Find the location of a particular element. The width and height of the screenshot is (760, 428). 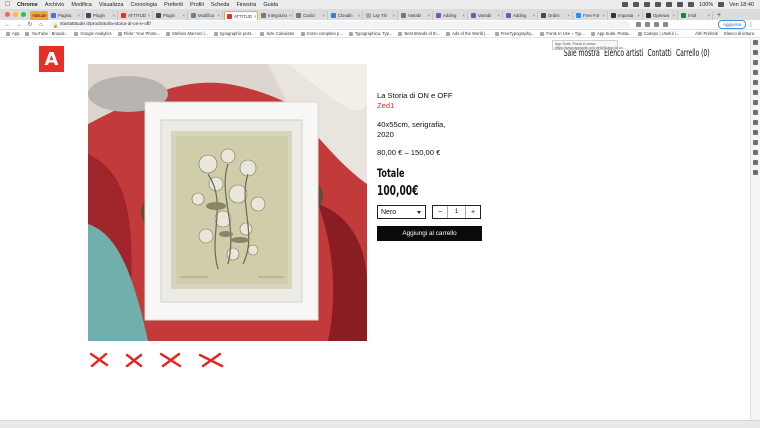

menu-scheda: Scheda is located at coordinates (220, 5).